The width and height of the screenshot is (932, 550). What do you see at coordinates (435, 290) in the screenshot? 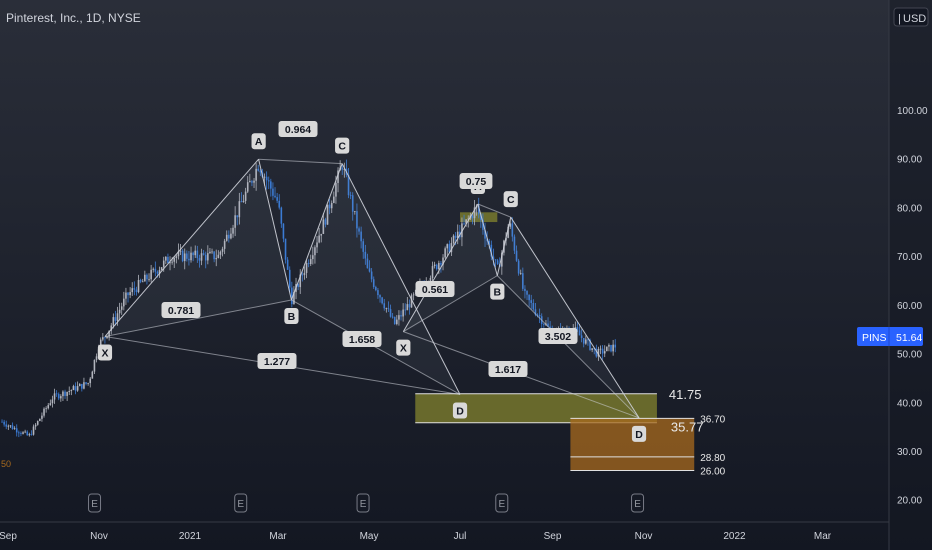
I see `pattern-1-ratio: 0.561` at bounding box center [435, 290].